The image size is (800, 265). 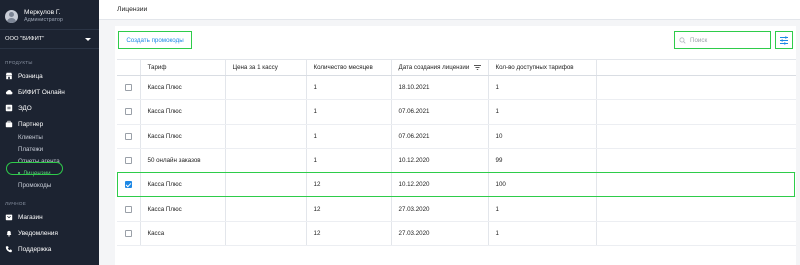 I want to click on sidebar-item-notifications: Уведомления, so click(x=49, y=233).